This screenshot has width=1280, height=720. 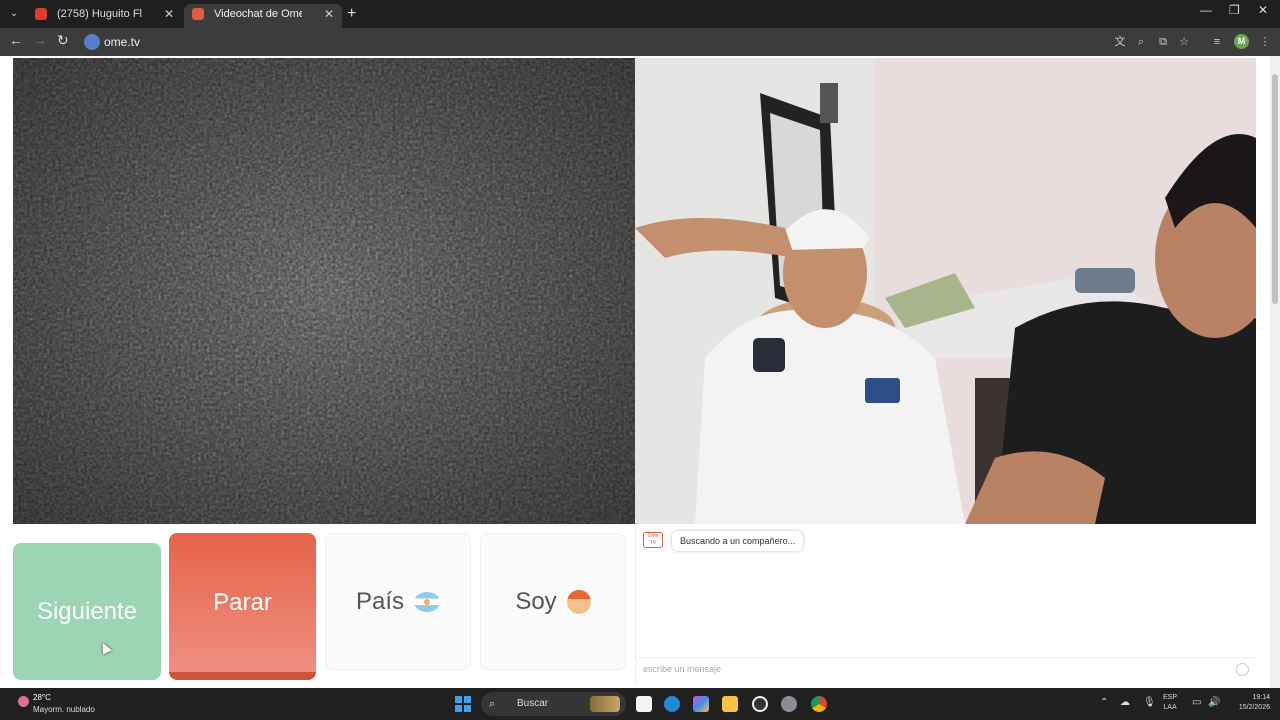 What do you see at coordinates (1170, 697) in the screenshot?
I see `lang-code: ESP` at bounding box center [1170, 697].